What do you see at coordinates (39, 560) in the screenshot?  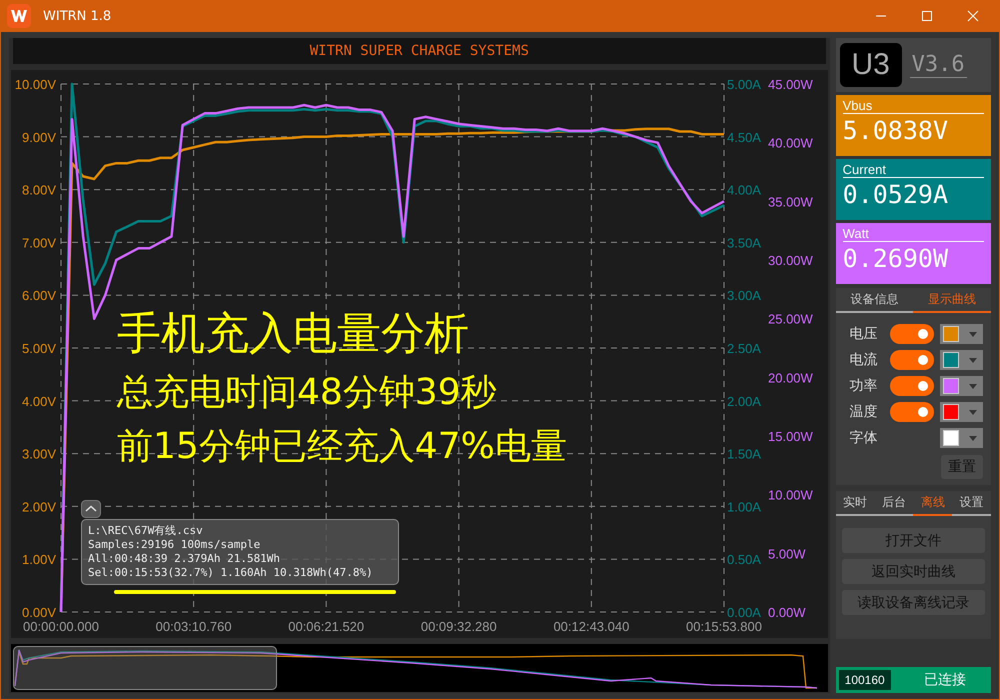 I see `voltage-axis-label: 1.00V` at bounding box center [39, 560].